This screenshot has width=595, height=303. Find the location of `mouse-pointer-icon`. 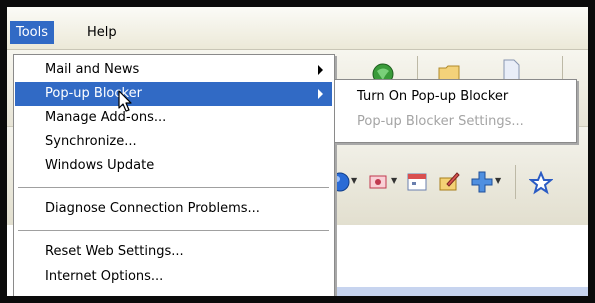

mouse-pointer-icon is located at coordinates (125, 101).